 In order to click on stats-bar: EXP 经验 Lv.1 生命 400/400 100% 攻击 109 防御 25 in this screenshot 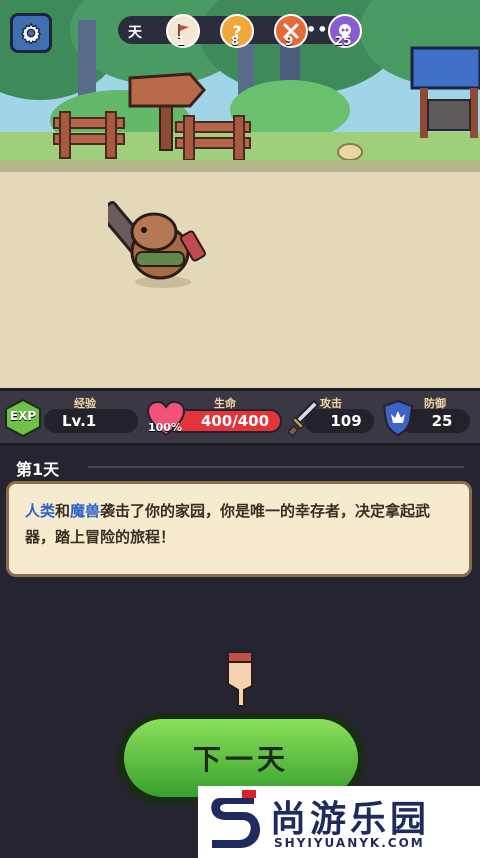, I will do `click(240, 417)`.